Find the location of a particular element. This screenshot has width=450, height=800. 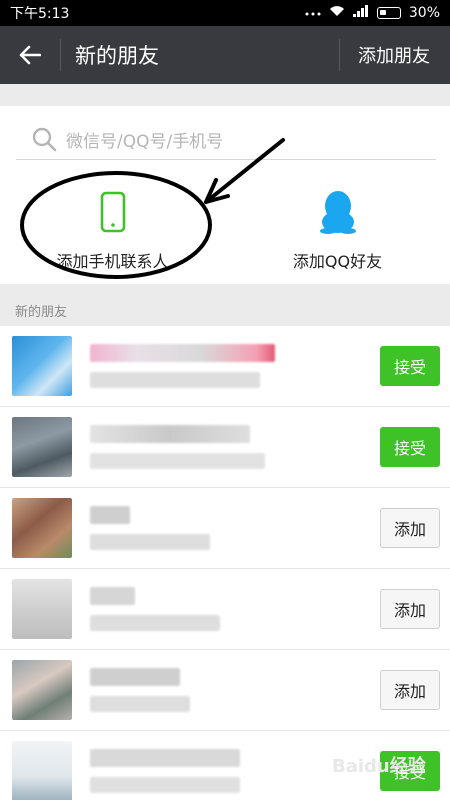

add-qq-friends-label: 添加QQ好友 is located at coordinates (337, 261).